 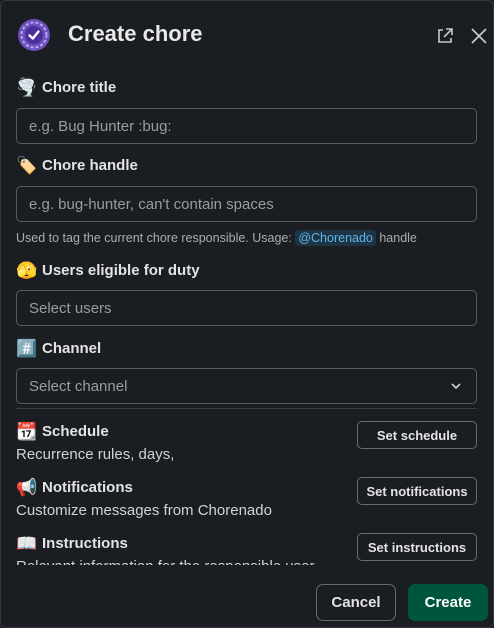 I want to click on users-label-text: Users eligible for duty, so click(x=121, y=270).